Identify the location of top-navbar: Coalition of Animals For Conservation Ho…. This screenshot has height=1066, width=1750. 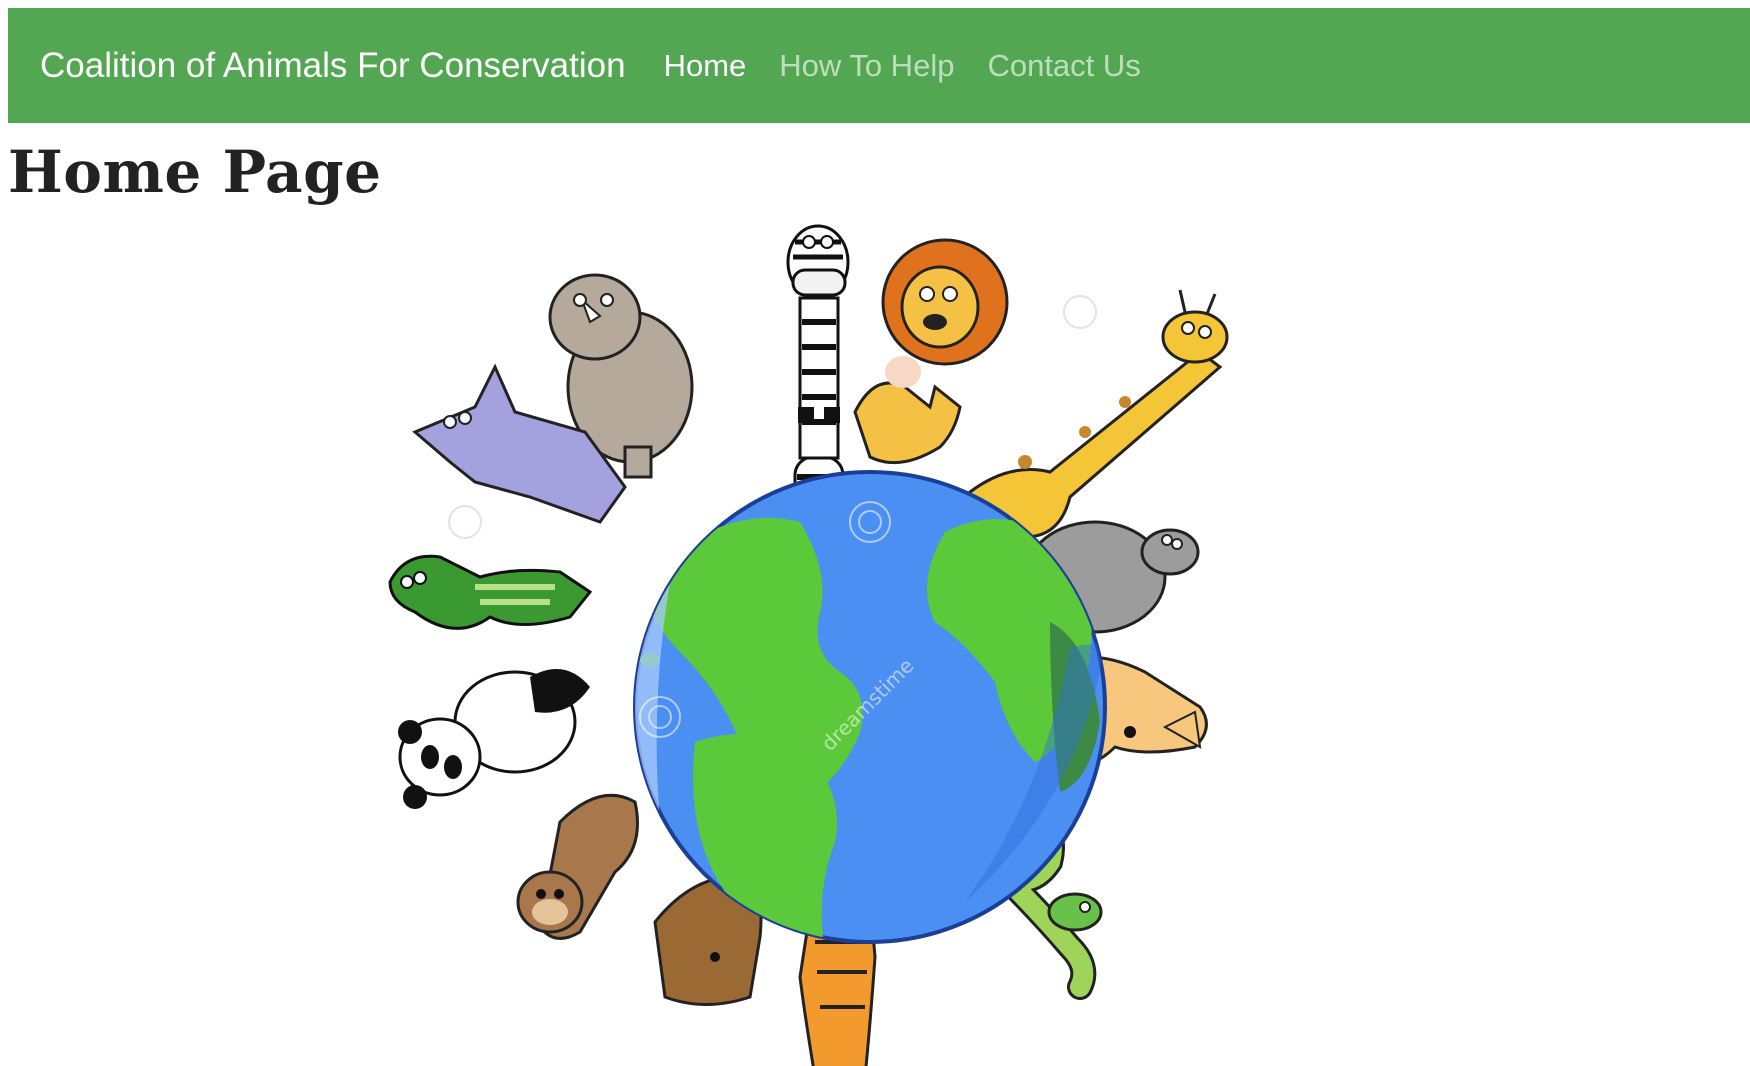
(879, 65).